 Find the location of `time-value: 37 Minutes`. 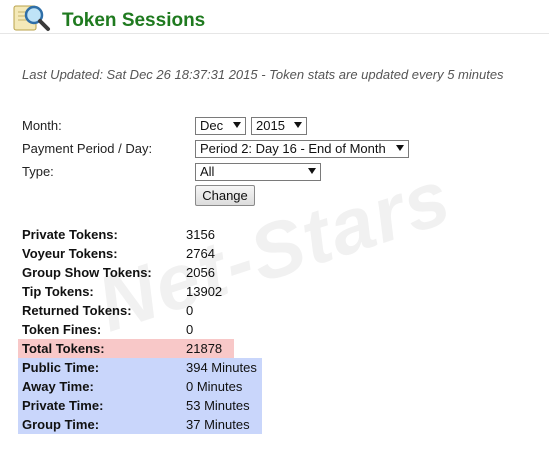

time-value: 37 Minutes is located at coordinates (218, 424).